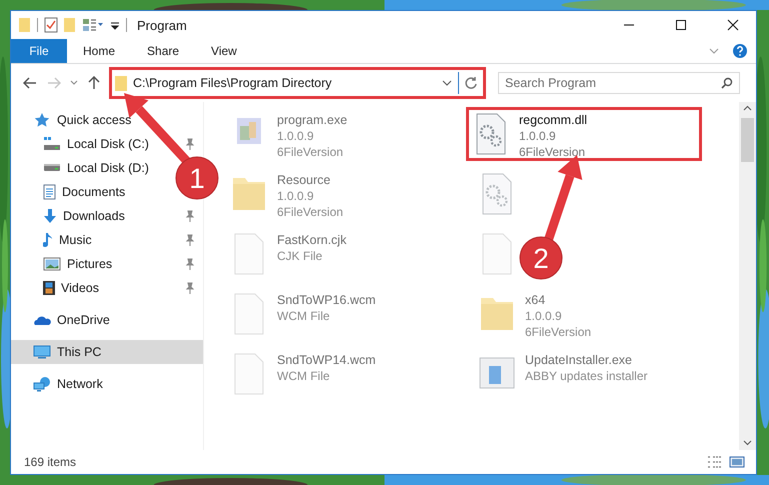 The width and height of the screenshot is (769, 485). I want to click on sidebar-item: Videos, so click(58, 288).